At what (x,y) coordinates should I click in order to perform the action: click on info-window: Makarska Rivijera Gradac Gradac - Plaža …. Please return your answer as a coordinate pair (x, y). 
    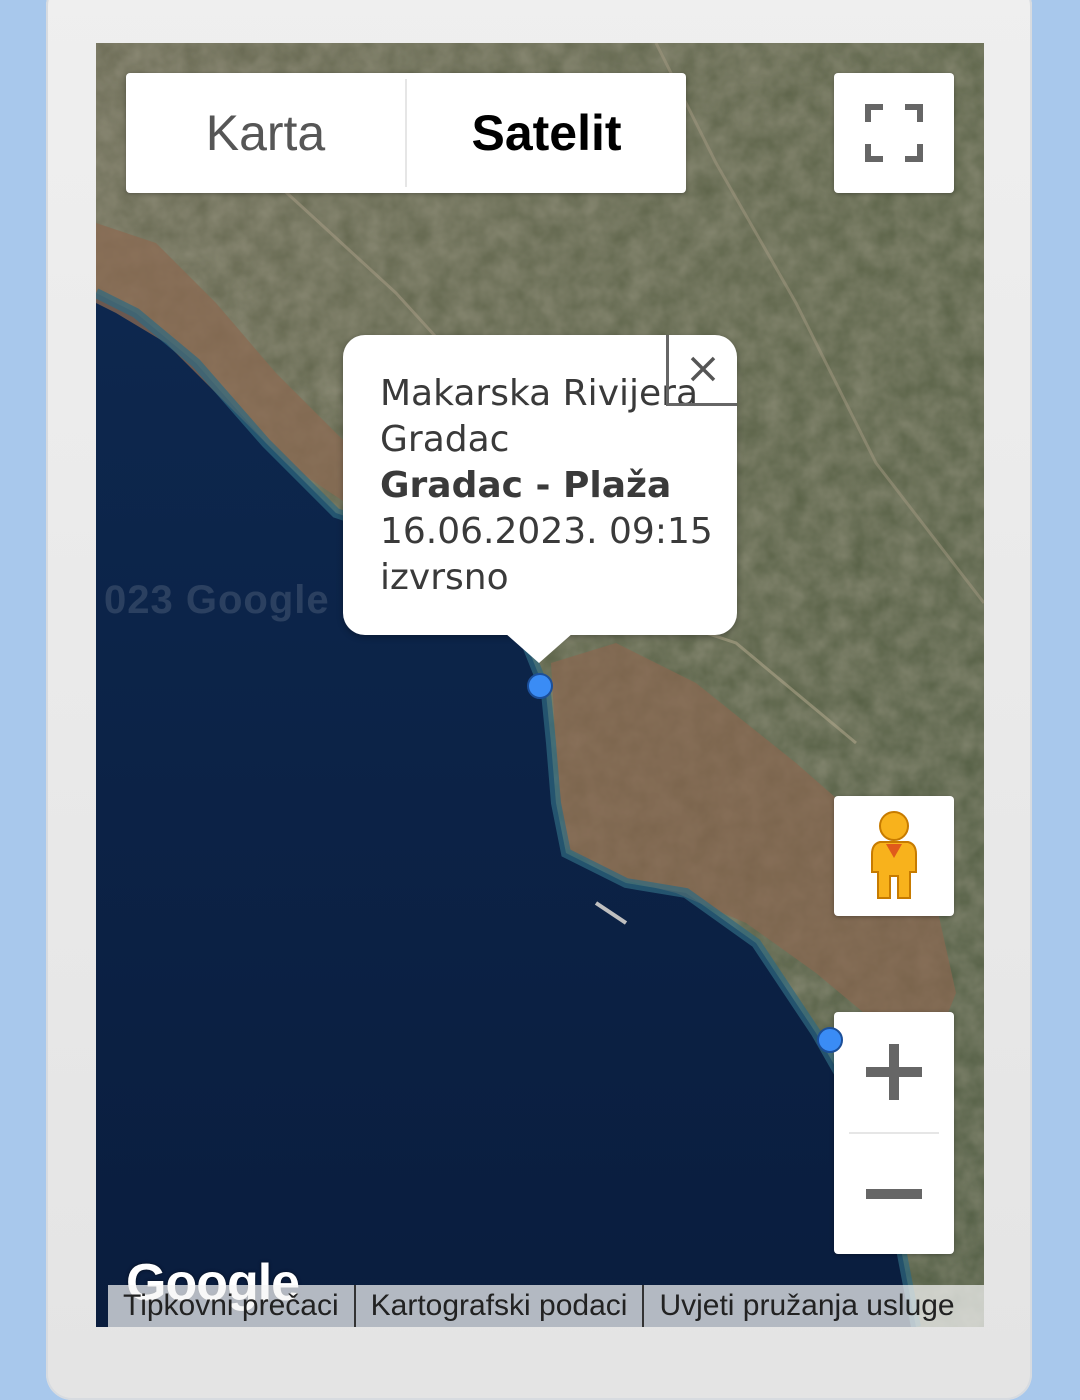
    Looking at the image, I should click on (540, 499).